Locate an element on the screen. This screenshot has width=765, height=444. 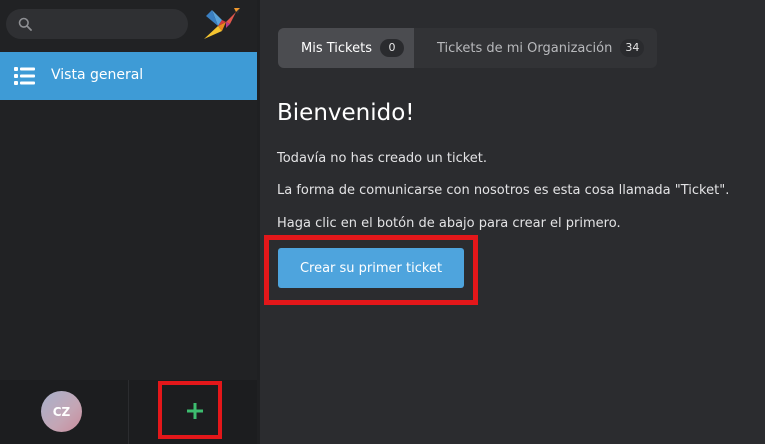
count-badge: 34 is located at coordinates (632, 48).